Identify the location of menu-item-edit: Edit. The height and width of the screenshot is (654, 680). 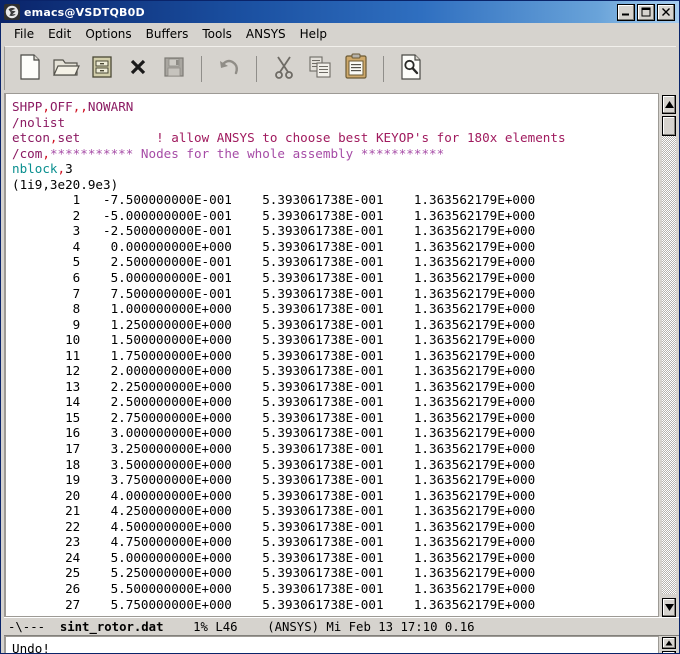
(59, 34).